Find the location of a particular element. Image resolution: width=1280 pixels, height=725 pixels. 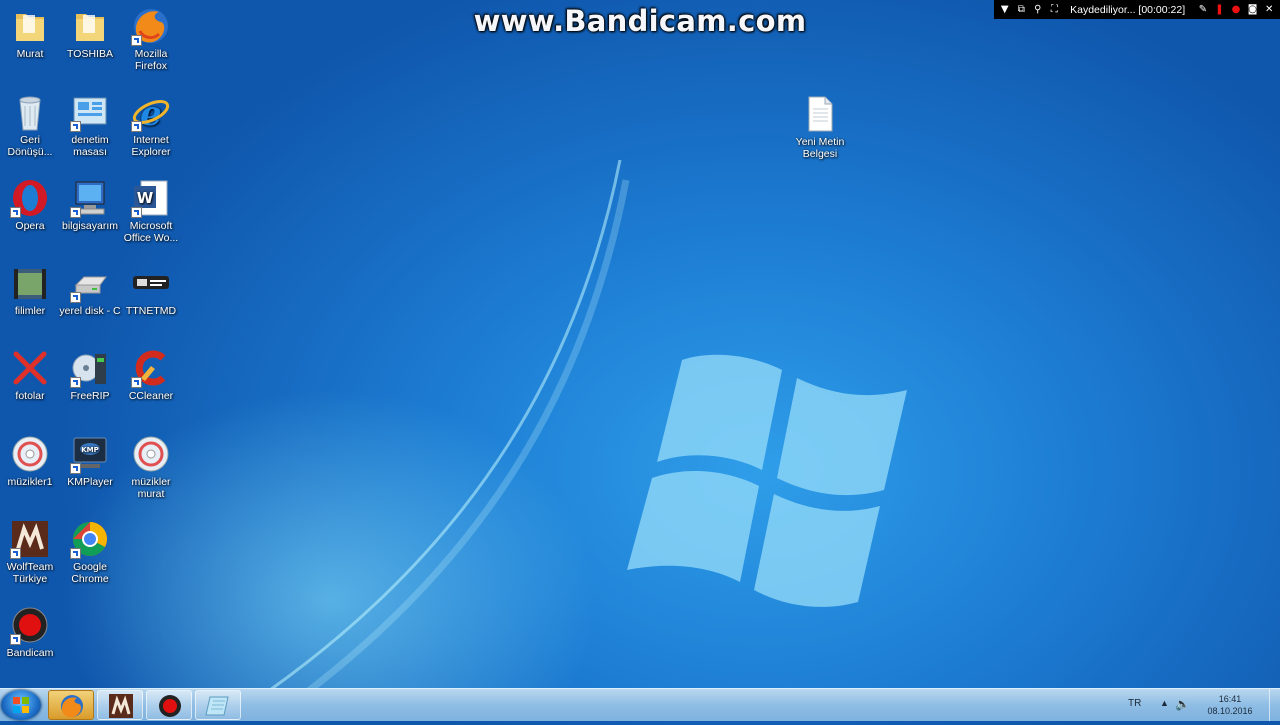

freerip-icon is located at coordinates (90, 368).